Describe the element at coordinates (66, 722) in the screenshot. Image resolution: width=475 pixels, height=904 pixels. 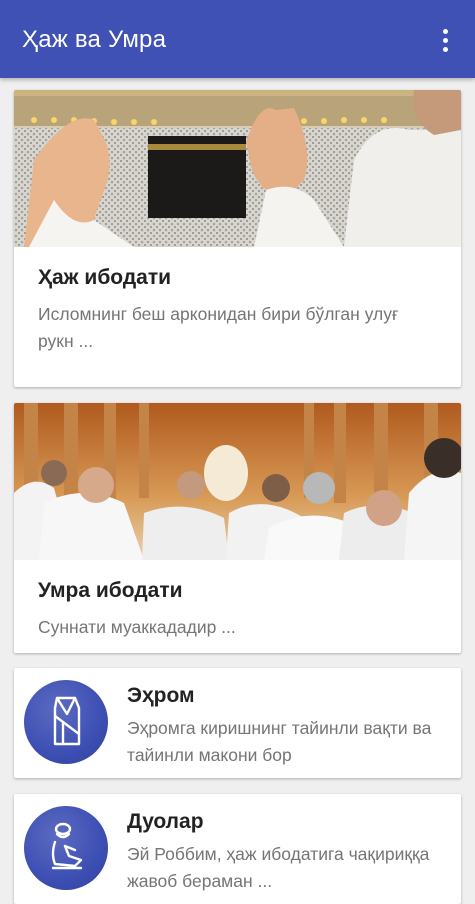
I see `ihram-garment-icon` at that location.